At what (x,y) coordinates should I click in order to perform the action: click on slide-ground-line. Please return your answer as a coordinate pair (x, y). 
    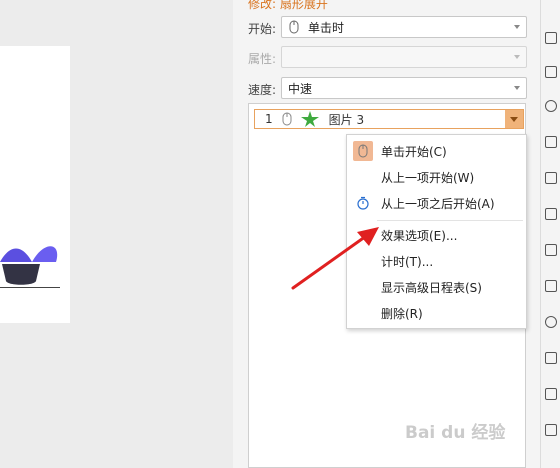
    Looking at the image, I should click on (30, 287).